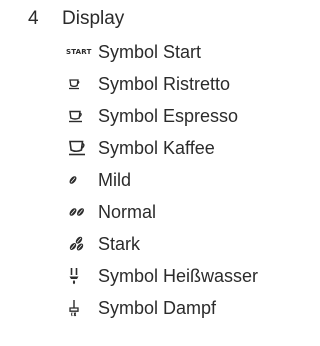 The width and height of the screenshot is (320, 346). What do you see at coordinates (150, 52) in the screenshot?
I see `item-label-start: Symbol Start` at bounding box center [150, 52].